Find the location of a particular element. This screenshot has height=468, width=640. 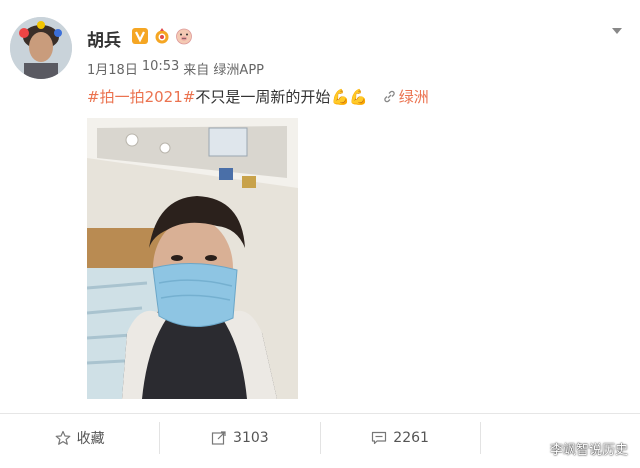

comment-button: 2261 is located at coordinates (399, 437).